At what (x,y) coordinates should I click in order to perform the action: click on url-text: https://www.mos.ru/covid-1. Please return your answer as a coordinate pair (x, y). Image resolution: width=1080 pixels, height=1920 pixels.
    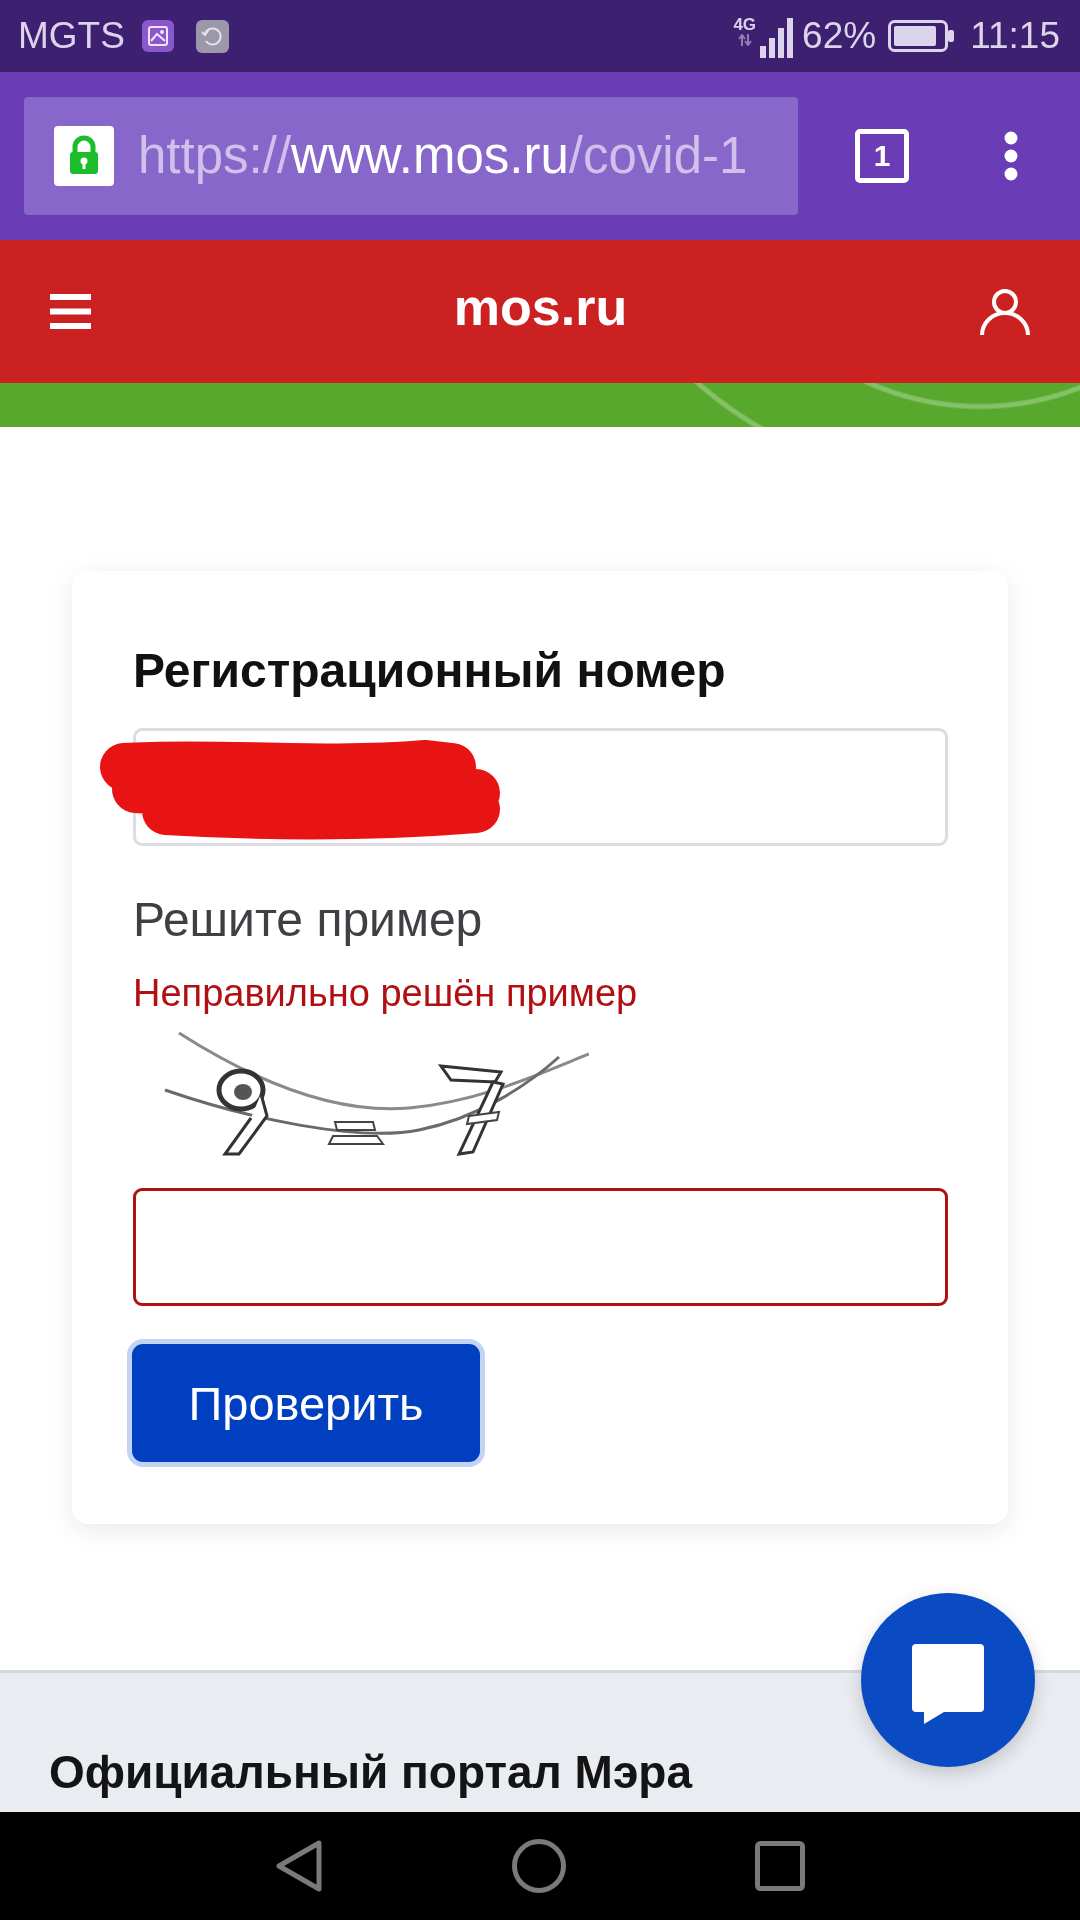
    Looking at the image, I should click on (443, 156).